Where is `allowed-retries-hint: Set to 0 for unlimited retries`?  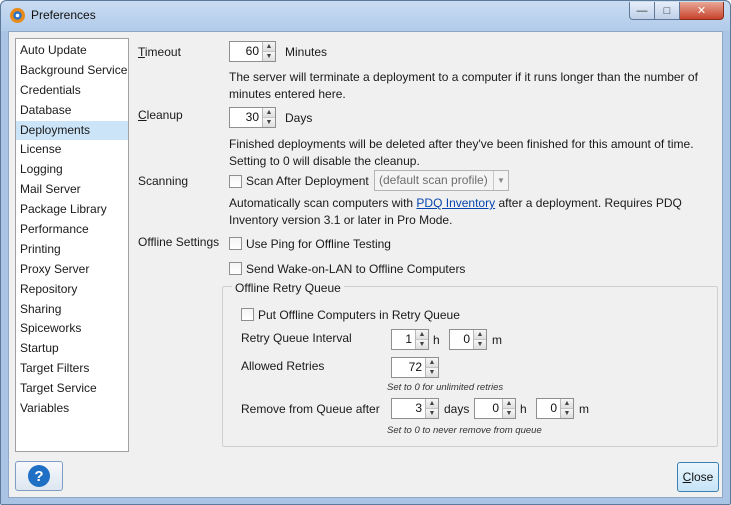 allowed-retries-hint: Set to 0 for unlimited retries is located at coordinates (445, 387).